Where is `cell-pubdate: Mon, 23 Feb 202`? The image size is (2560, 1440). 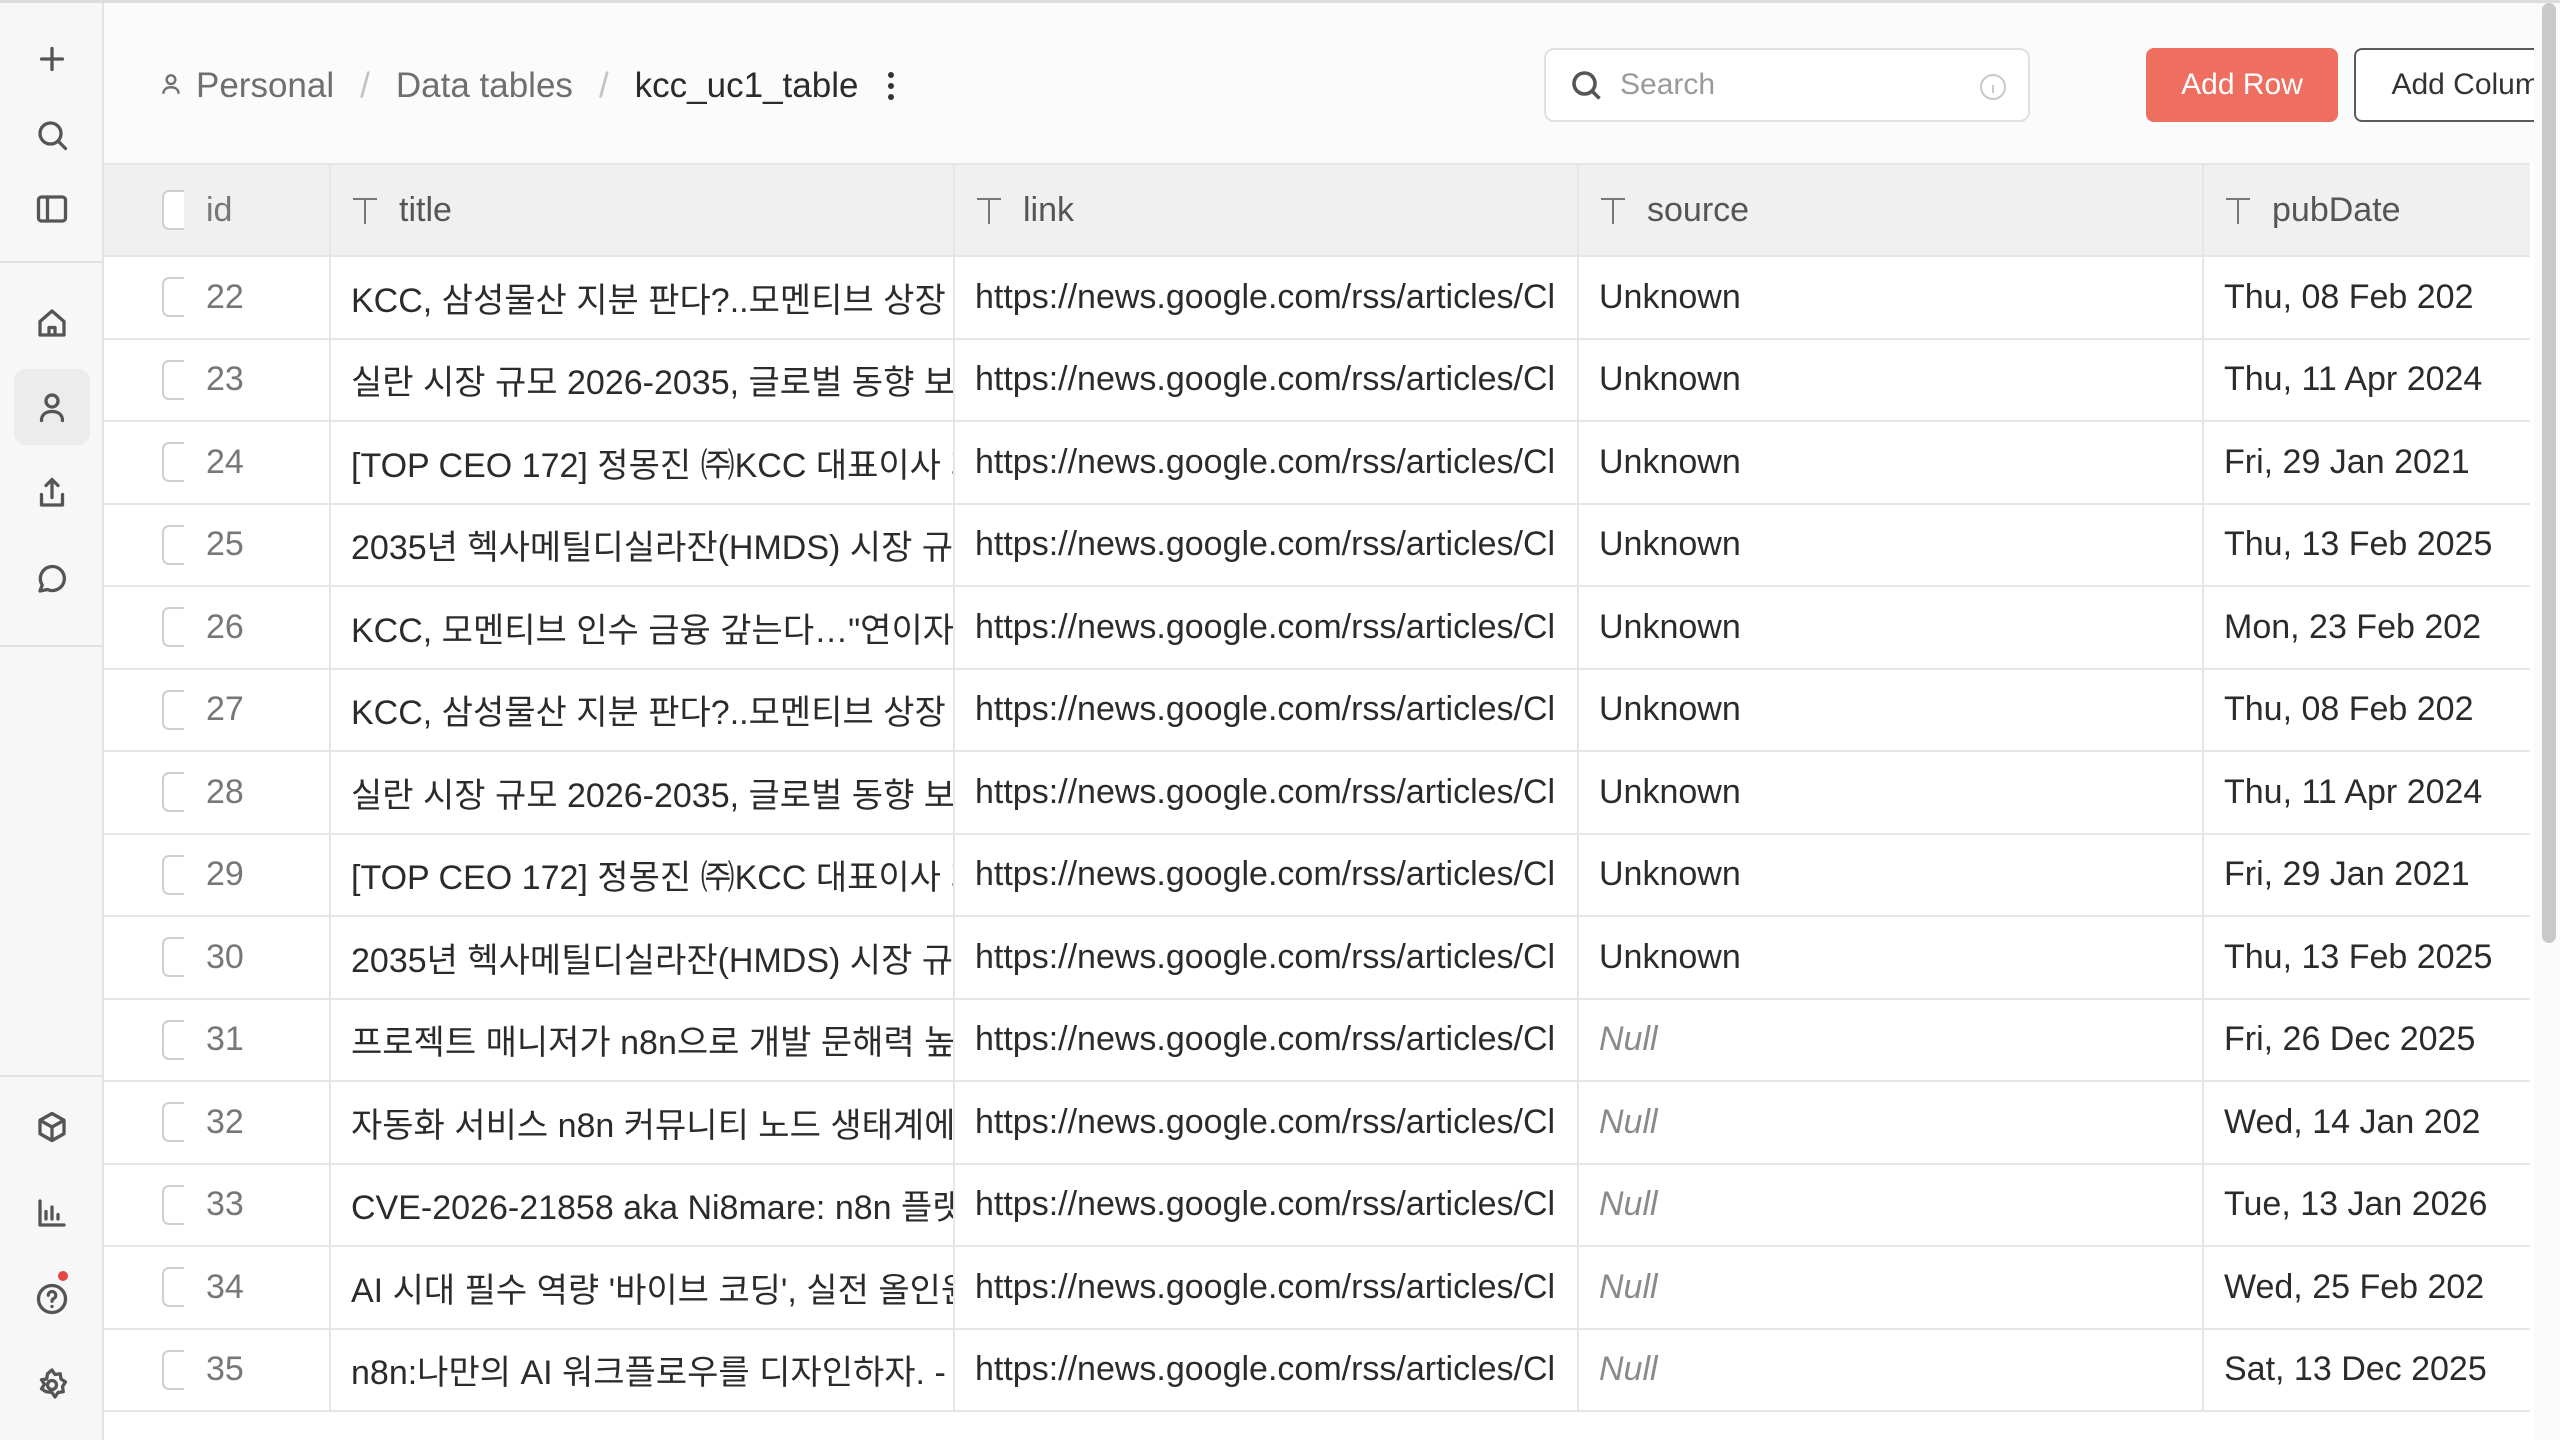 cell-pubdate: Mon, 23 Feb 202 is located at coordinates (2366, 628).